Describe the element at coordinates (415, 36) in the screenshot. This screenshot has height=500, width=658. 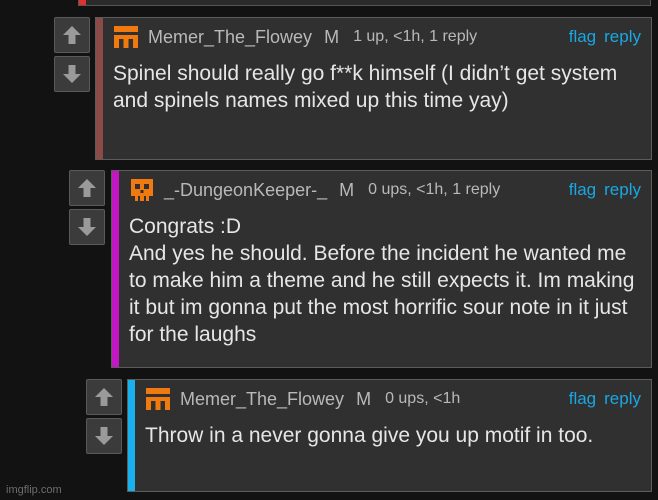
I see `comment-meta: 1 up, <1h, 1 reply` at that location.